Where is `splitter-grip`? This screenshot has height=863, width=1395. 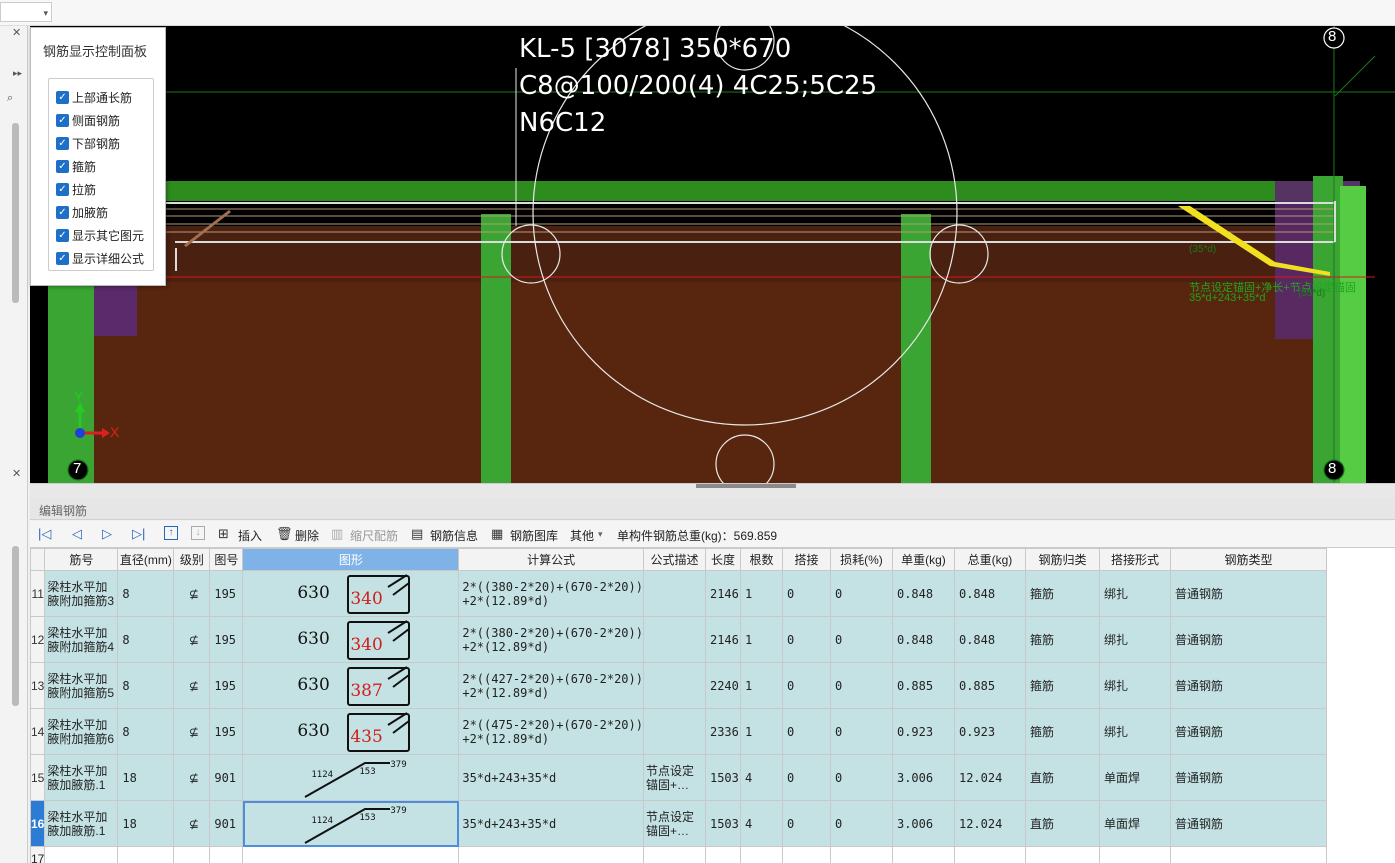 splitter-grip is located at coordinates (746, 486).